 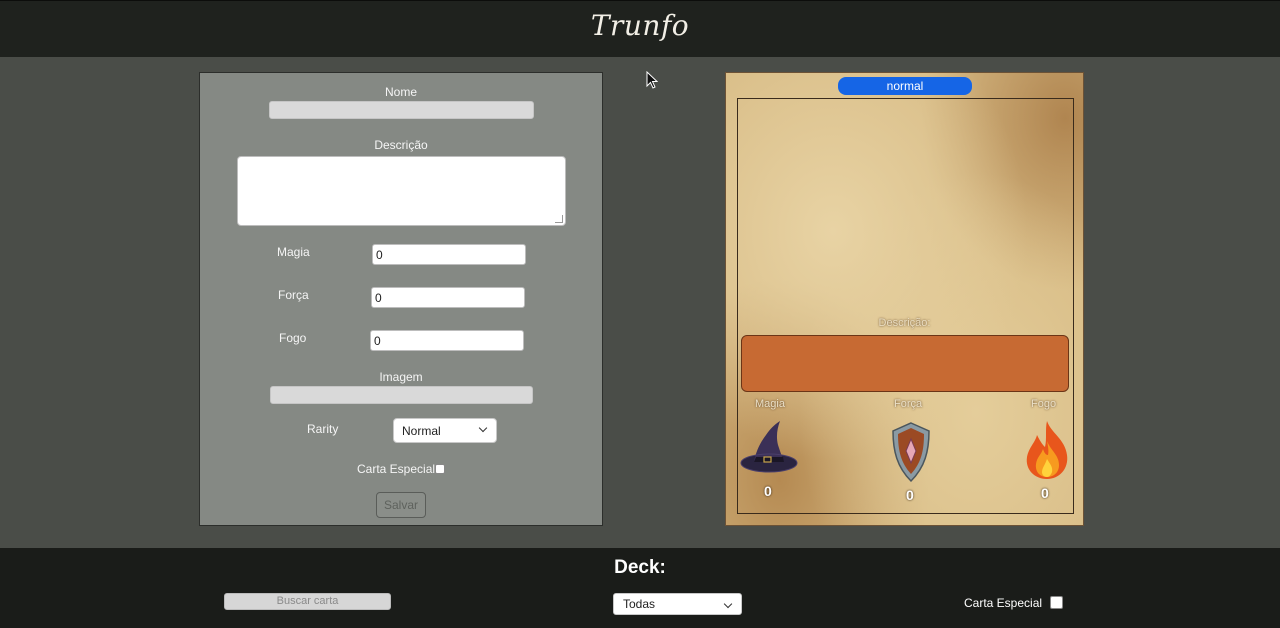 I want to click on rarity-select: Normal, so click(x=445, y=430).